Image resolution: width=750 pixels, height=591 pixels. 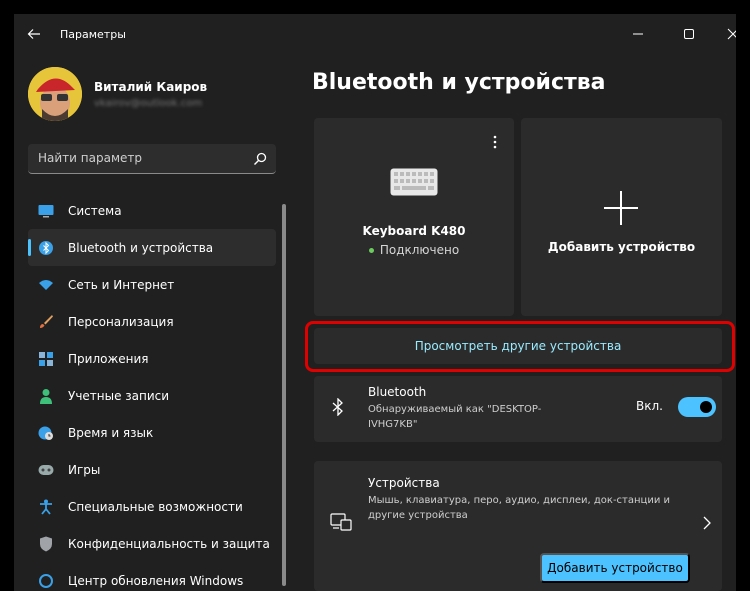 I want to click on close-button, so click(x=727, y=34).